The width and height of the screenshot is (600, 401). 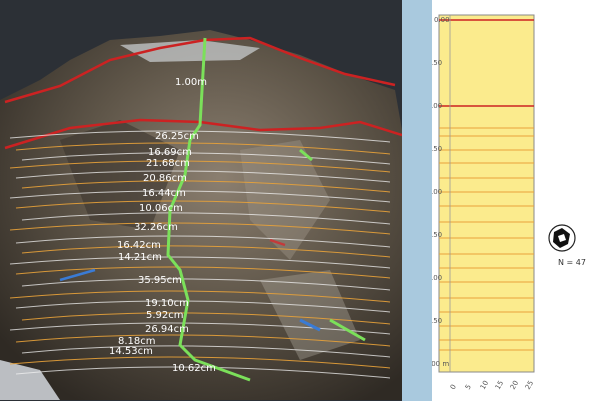 I want to click on bottom-tick: 5, so click(x=468, y=387).